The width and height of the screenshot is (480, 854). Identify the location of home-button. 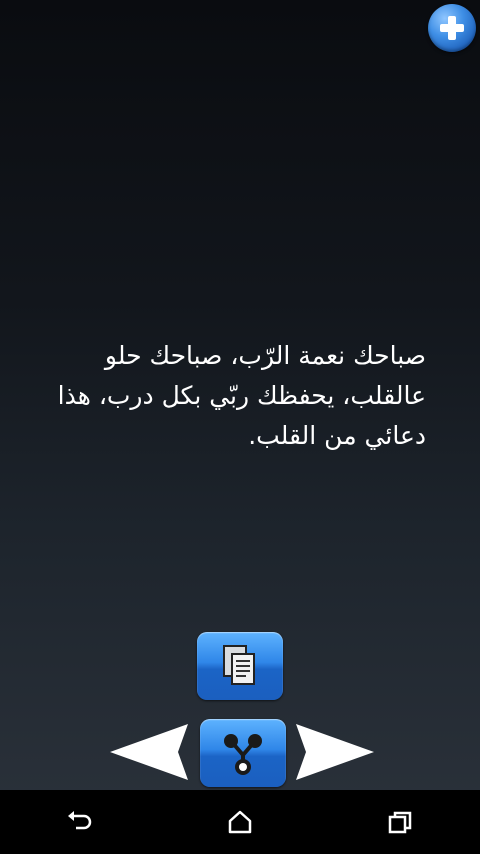
(240, 822).